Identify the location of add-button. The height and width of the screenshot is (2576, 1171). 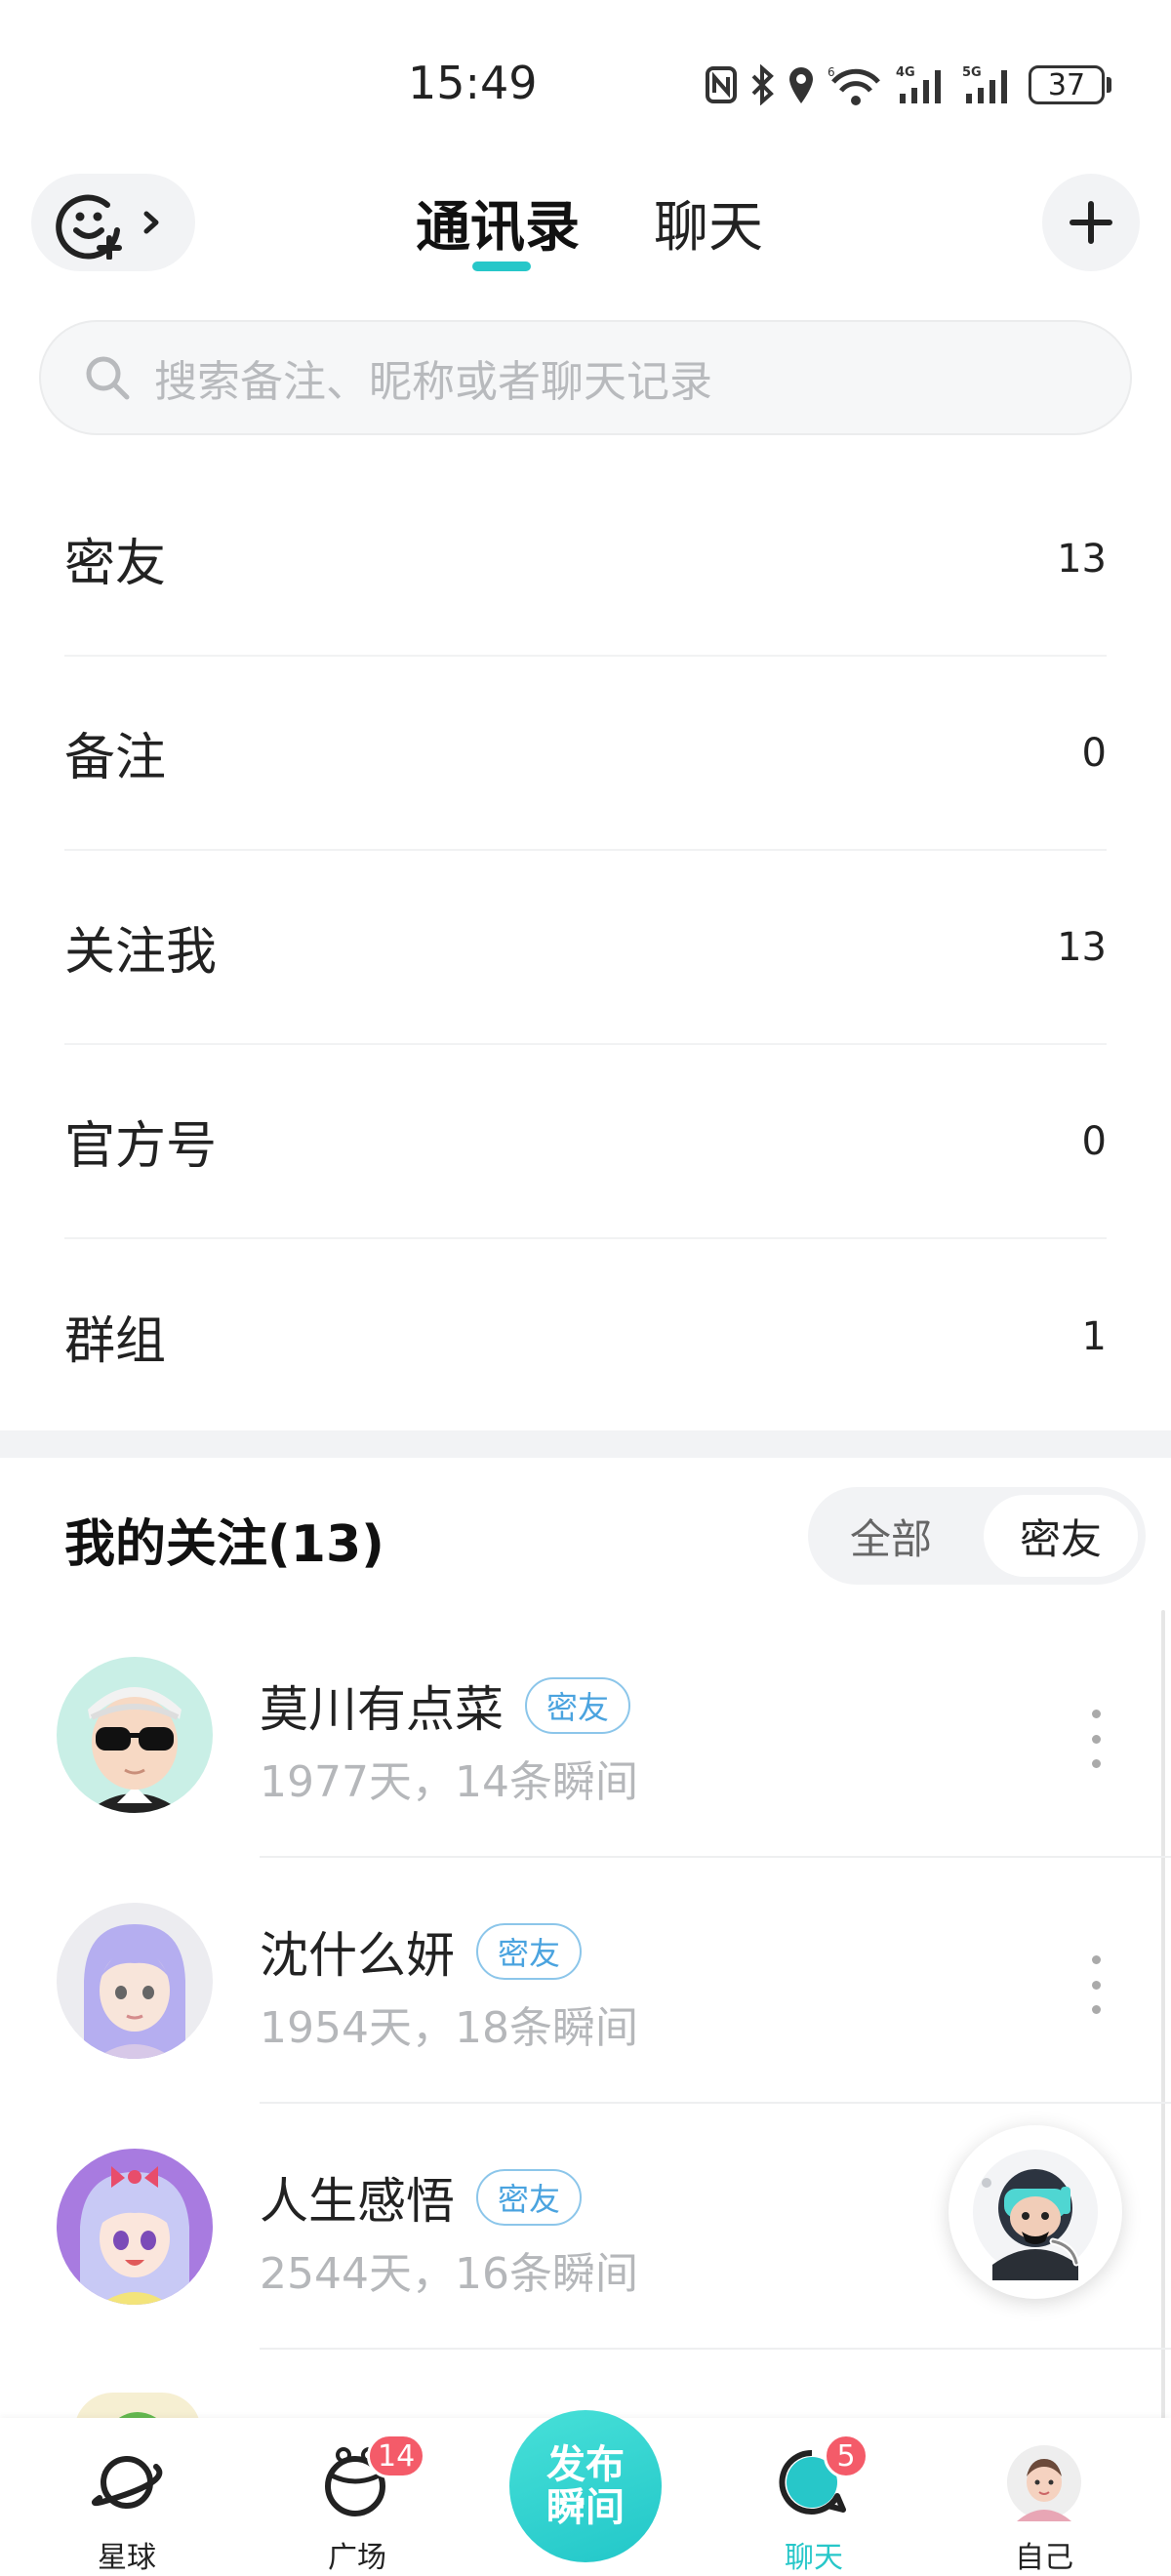
(1091, 222).